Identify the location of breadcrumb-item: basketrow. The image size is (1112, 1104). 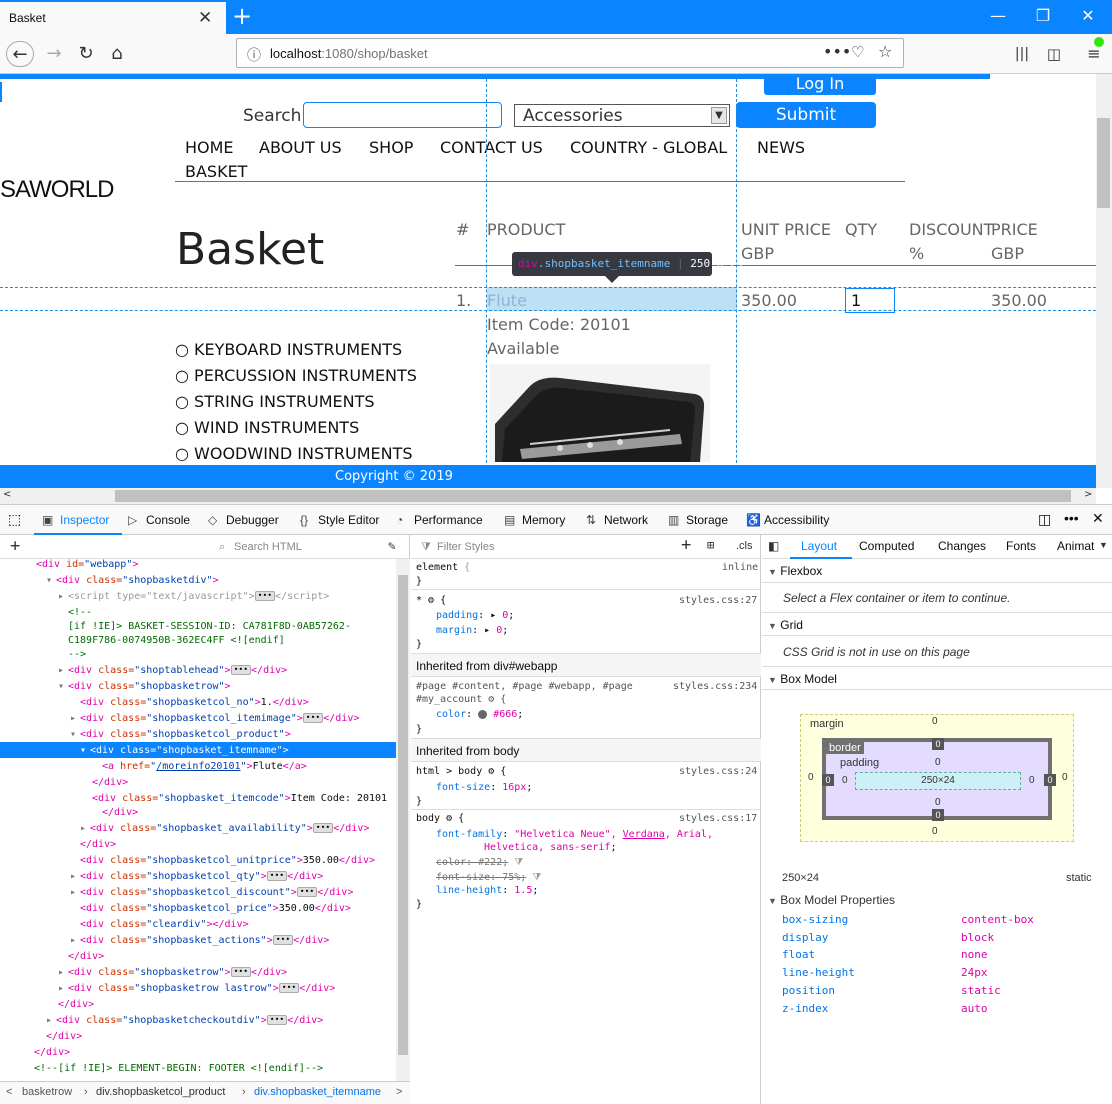
(47, 1092).